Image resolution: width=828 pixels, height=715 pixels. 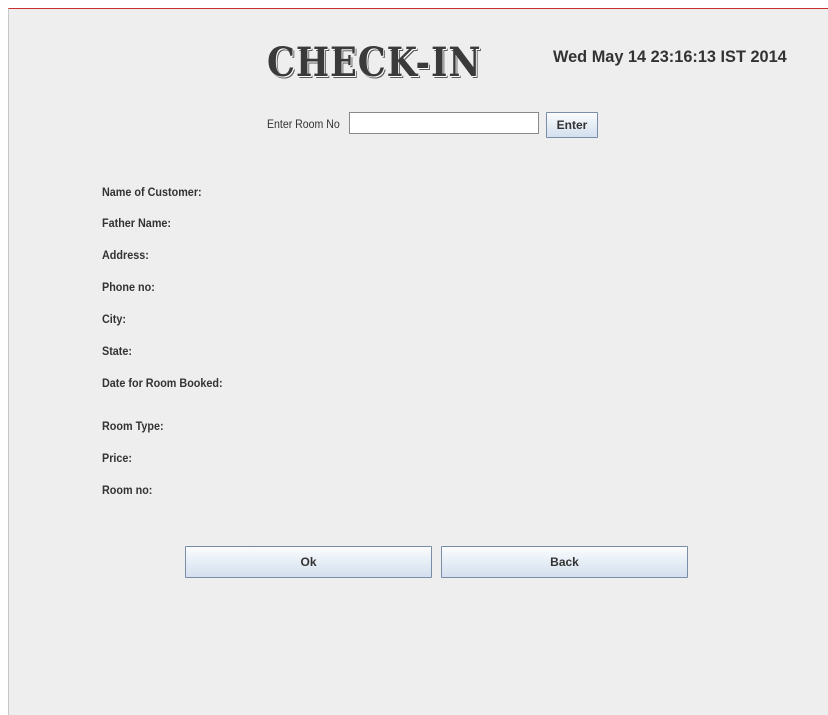 What do you see at coordinates (162, 383) in the screenshot?
I see `date-booked-label: Date for Room Booked:` at bounding box center [162, 383].